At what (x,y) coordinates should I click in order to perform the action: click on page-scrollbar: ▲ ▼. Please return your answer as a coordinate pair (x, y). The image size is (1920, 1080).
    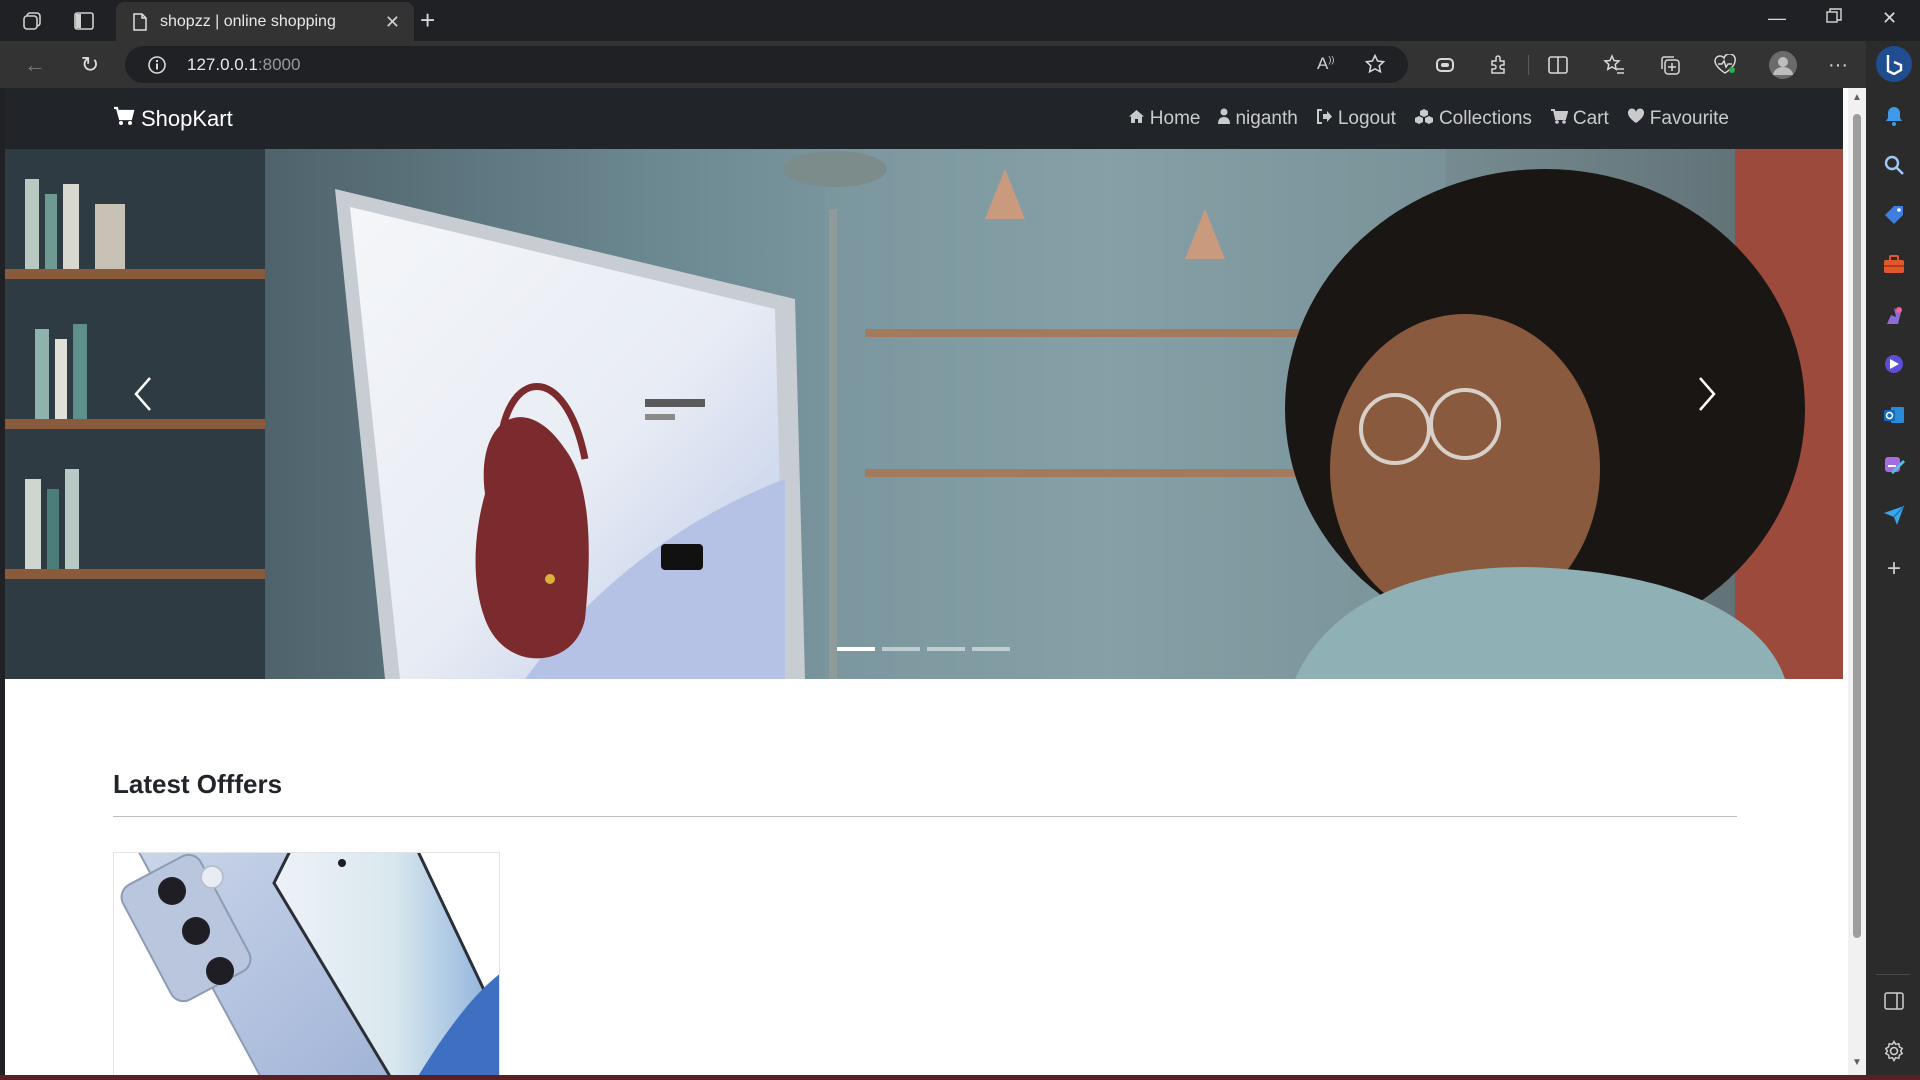
    Looking at the image, I should click on (1857, 581).